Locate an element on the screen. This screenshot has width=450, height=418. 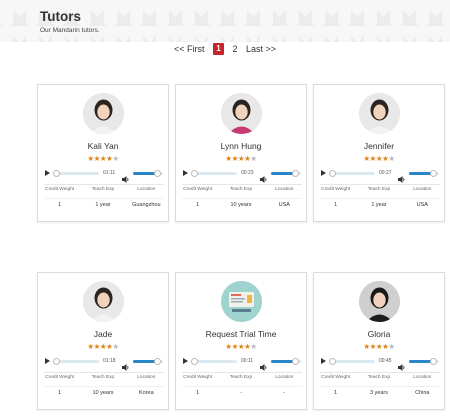
page-header: Tutors Our Mandarin tutors. is located at coordinates (225, 21).